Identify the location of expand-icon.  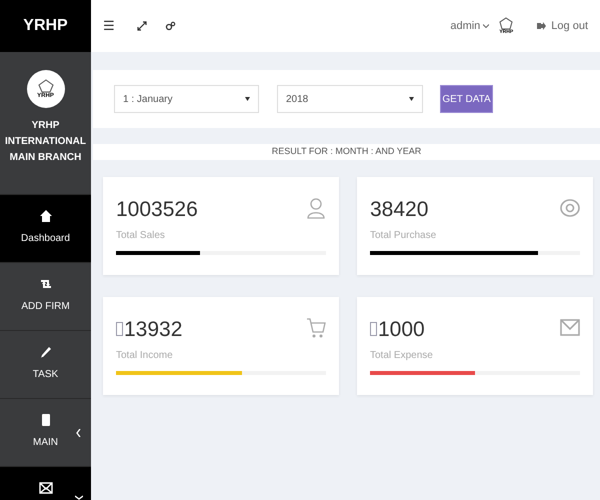
(142, 26).